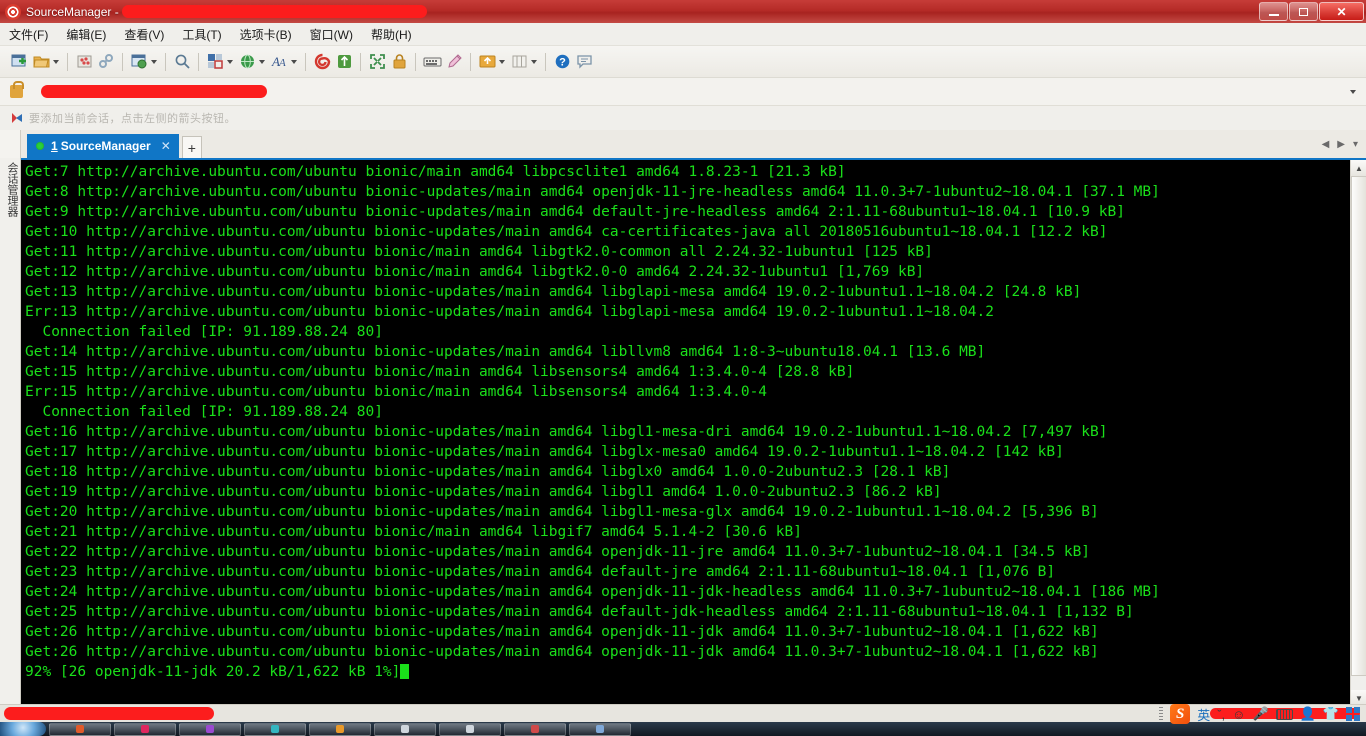 Image resolution: width=1366 pixels, height=736 pixels. I want to click on svg-text: A, so click(282, 63).